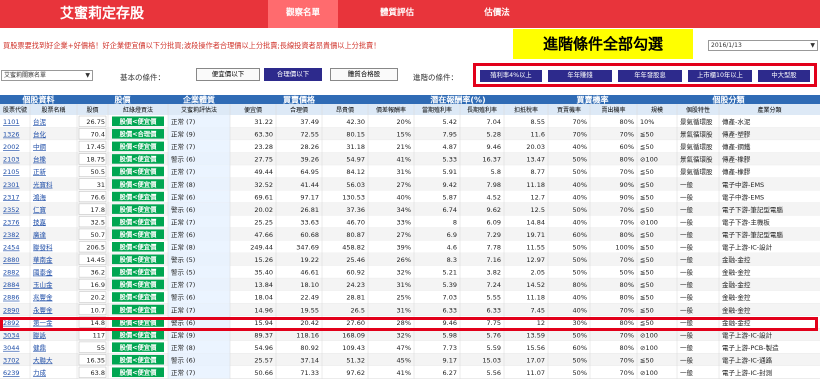  I want to click on stock-code-link: 2105, so click(11, 172).